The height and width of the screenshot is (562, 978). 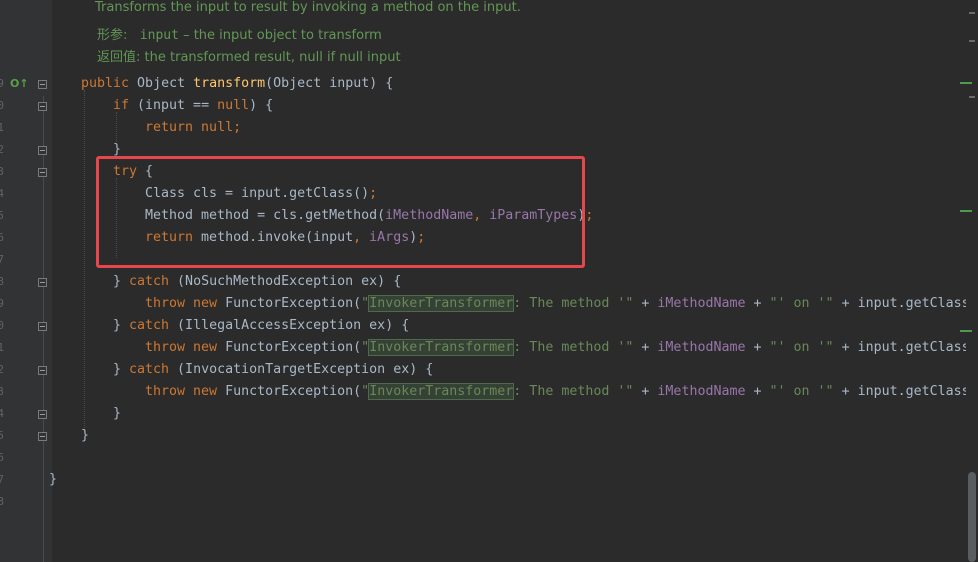 I want to click on line-number: 2, so click(x=2, y=369).